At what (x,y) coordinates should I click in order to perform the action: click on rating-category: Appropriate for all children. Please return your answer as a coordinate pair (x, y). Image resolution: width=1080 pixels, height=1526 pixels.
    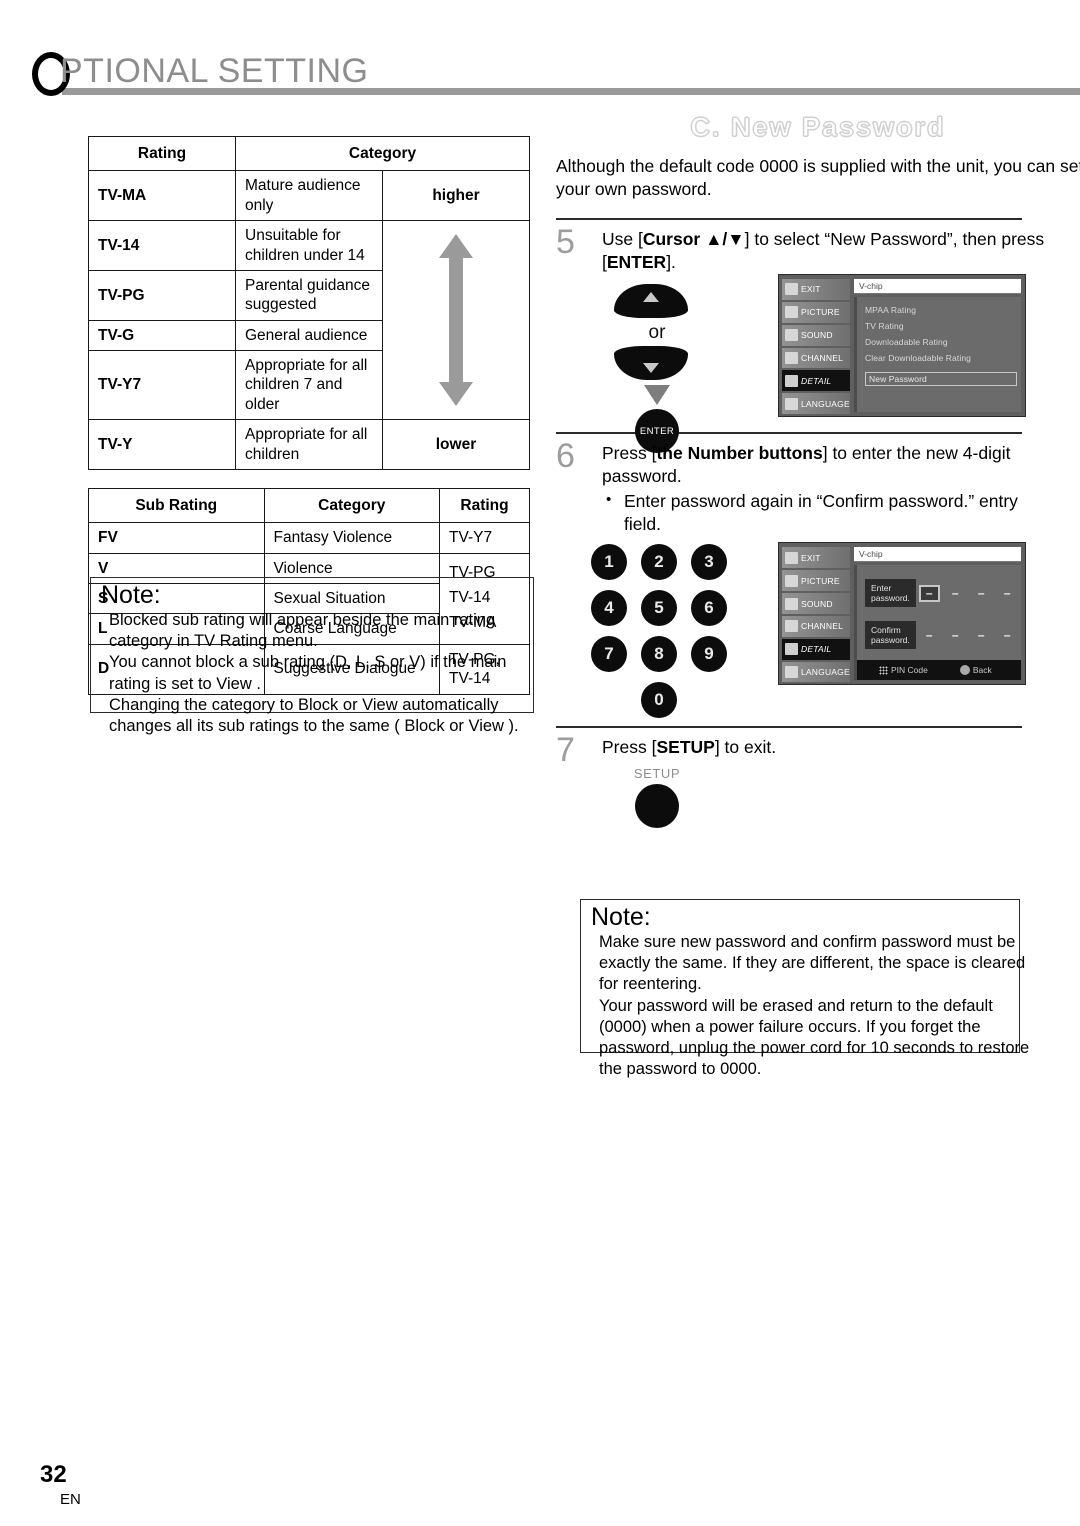
    Looking at the image, I should click on (309, 444).